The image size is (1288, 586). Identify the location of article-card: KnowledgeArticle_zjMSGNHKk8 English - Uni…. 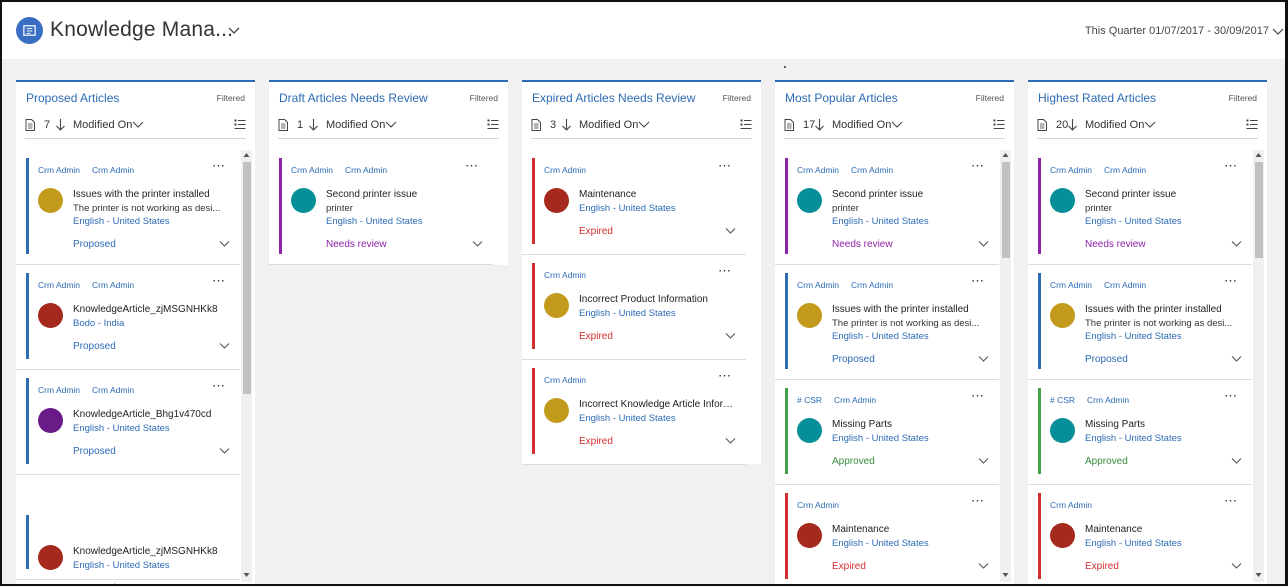
(128, 529).